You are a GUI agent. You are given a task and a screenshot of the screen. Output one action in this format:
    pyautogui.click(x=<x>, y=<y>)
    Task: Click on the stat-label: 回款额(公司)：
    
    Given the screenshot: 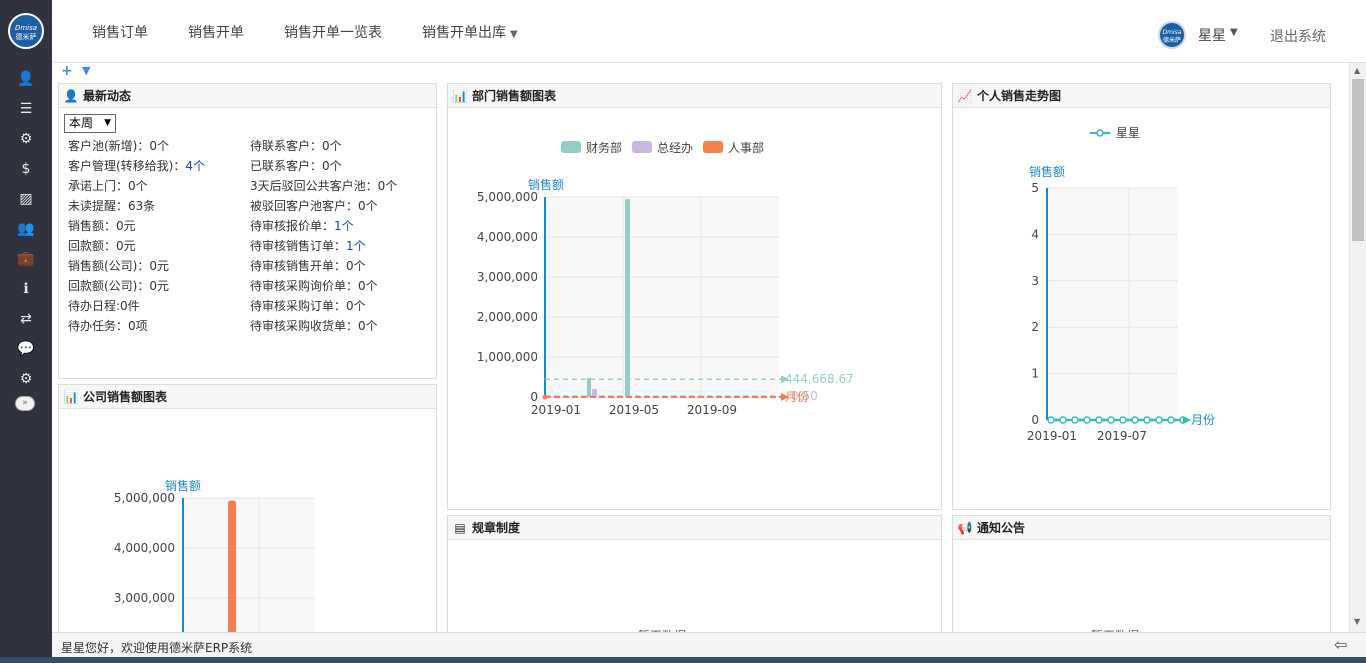 What is the action you would take?
    pyautogui.click(x=109, y=286)
    